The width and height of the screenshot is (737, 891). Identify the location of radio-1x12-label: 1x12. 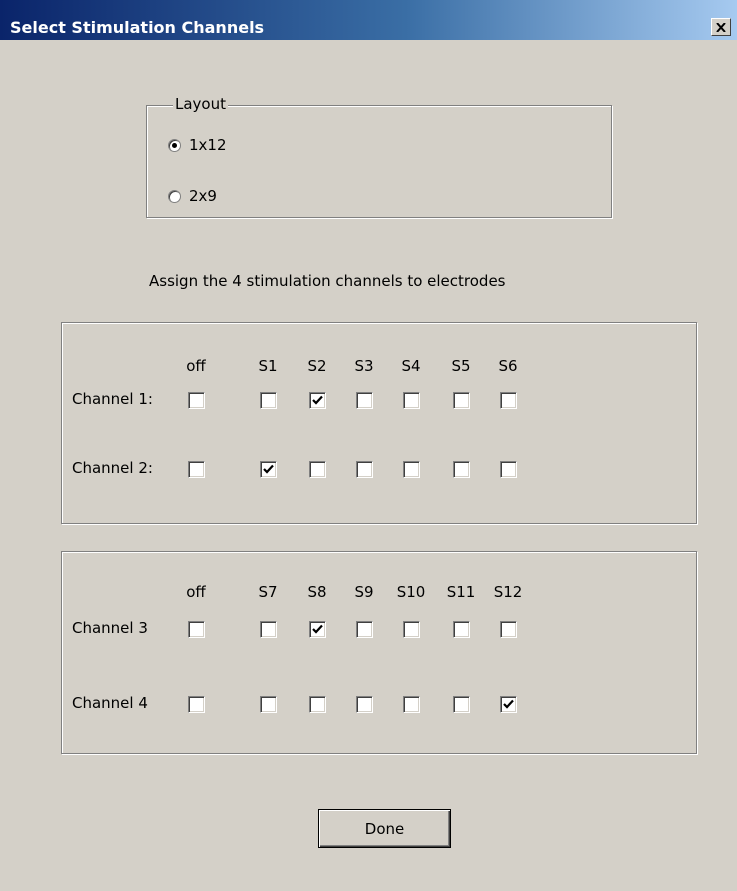
(208, 145).